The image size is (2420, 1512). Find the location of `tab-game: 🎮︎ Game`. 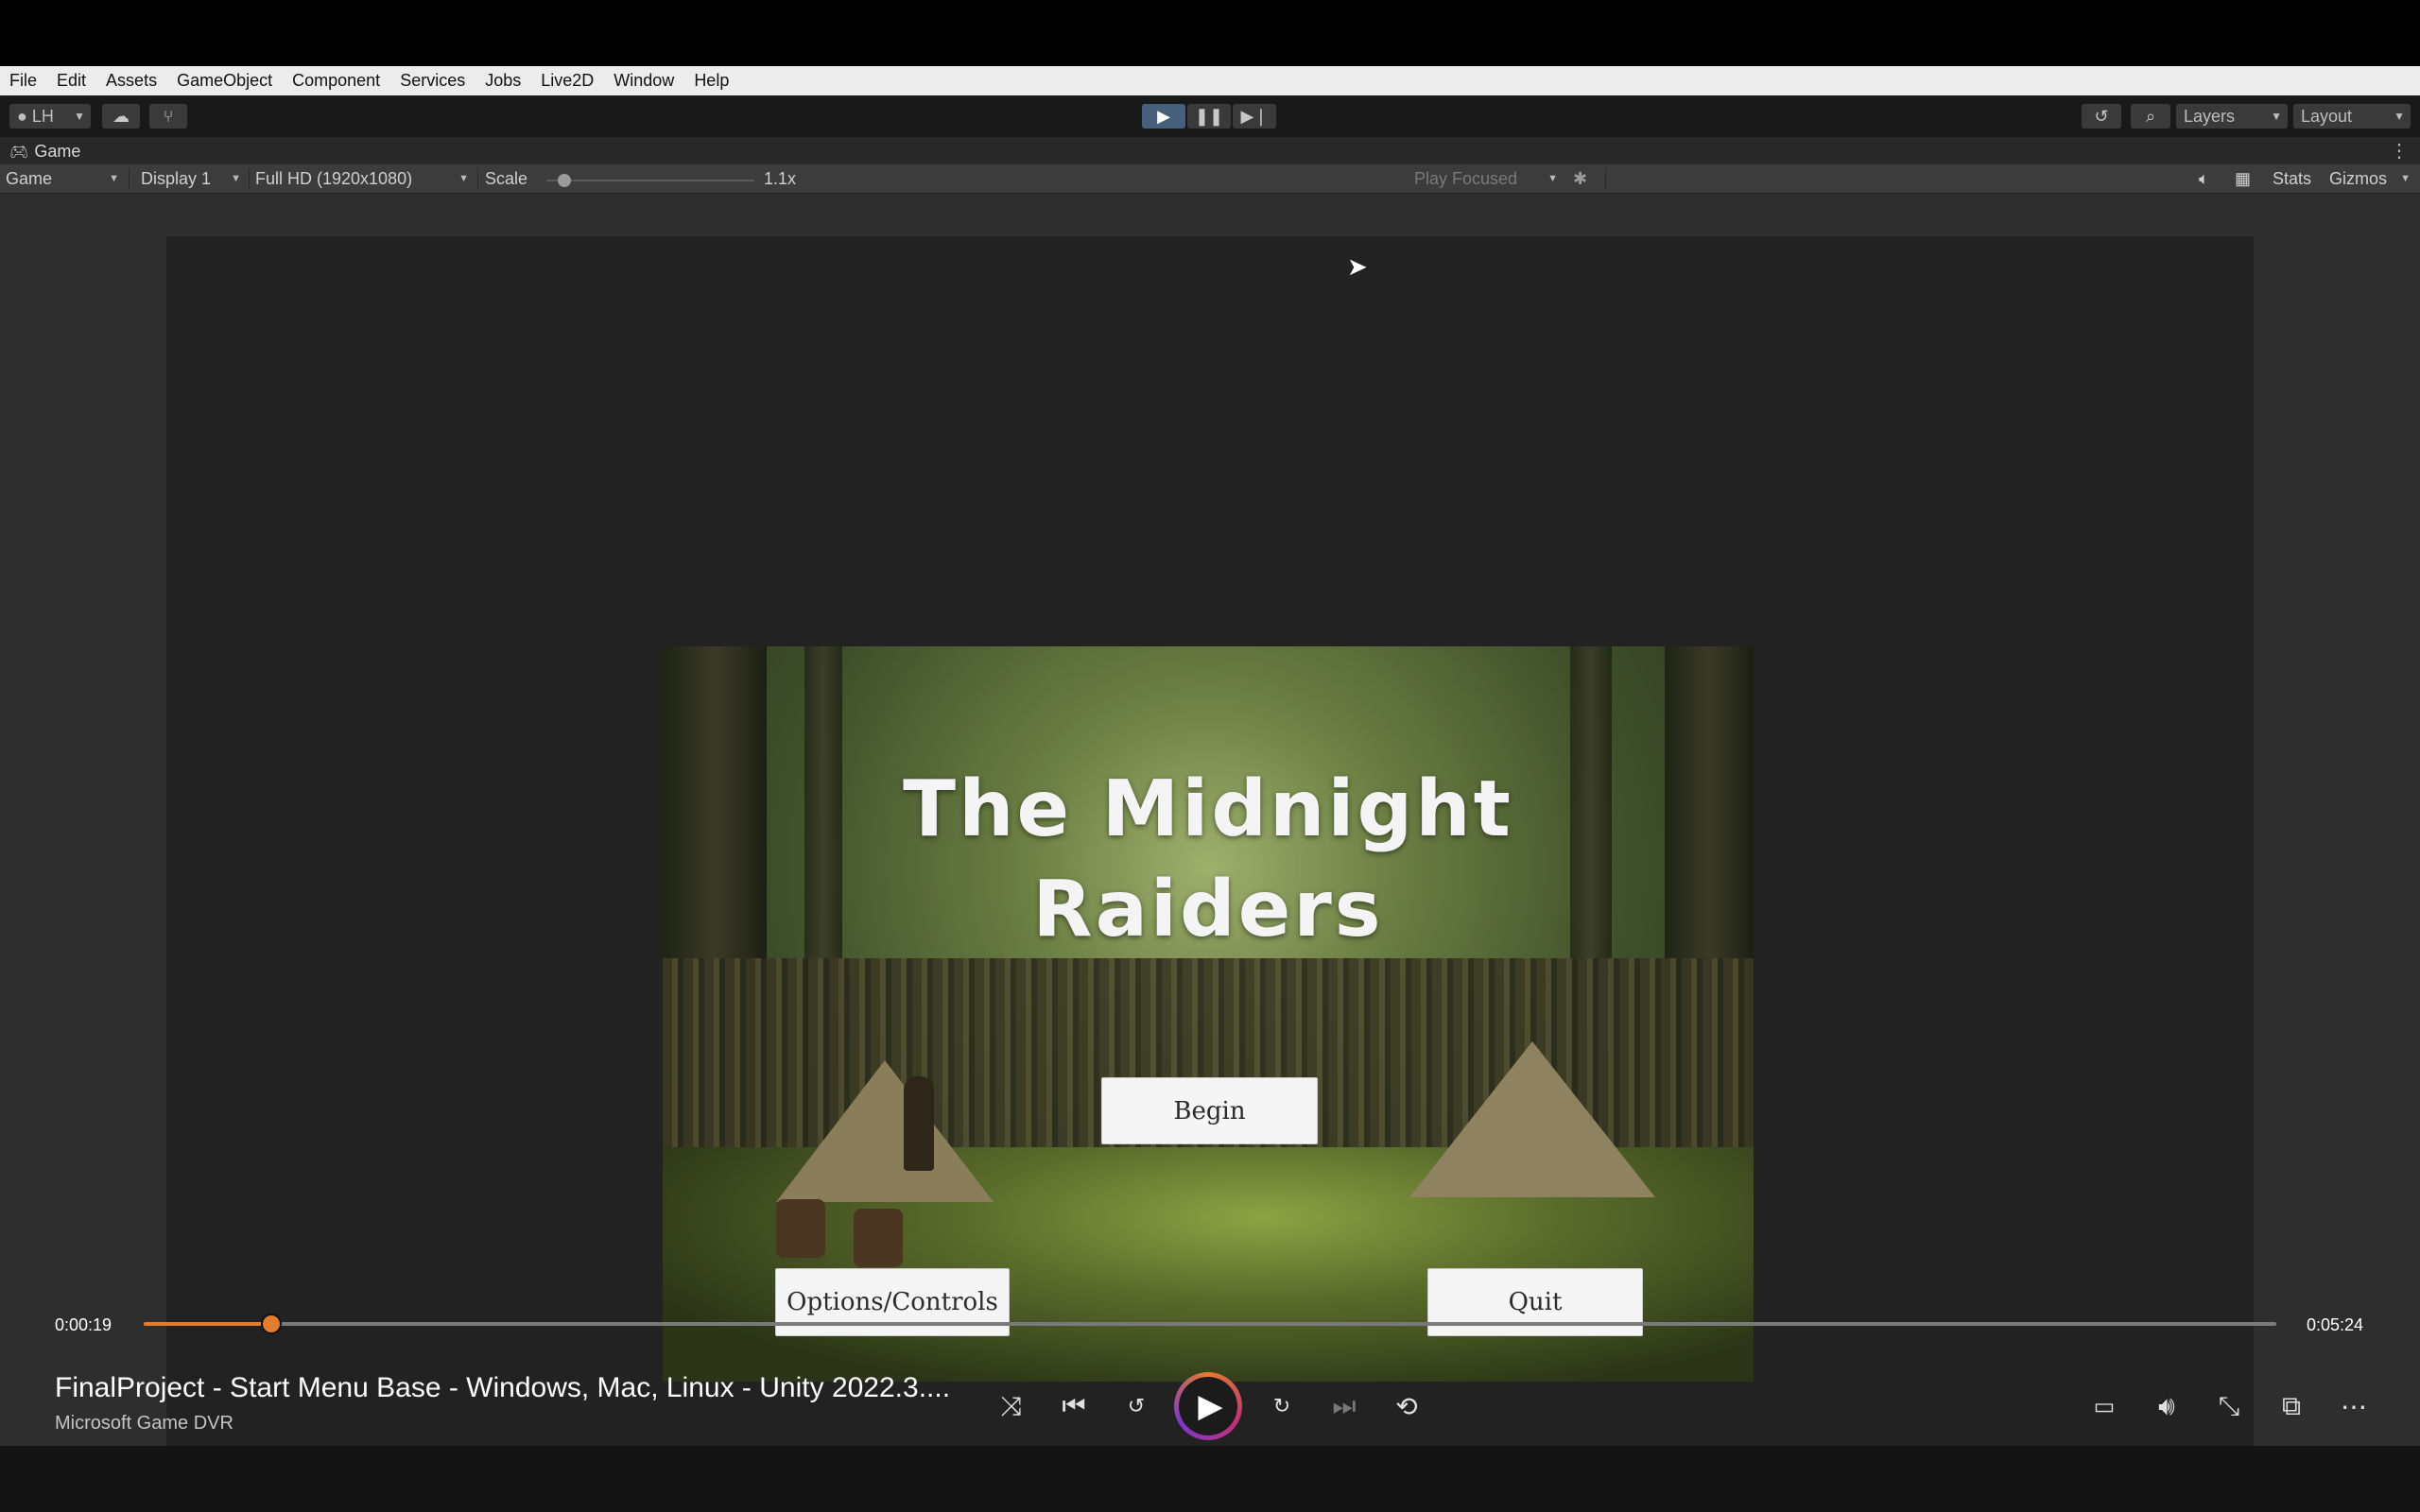

tab-game: 🎮︎ Game is located at coordinates (44, 152).